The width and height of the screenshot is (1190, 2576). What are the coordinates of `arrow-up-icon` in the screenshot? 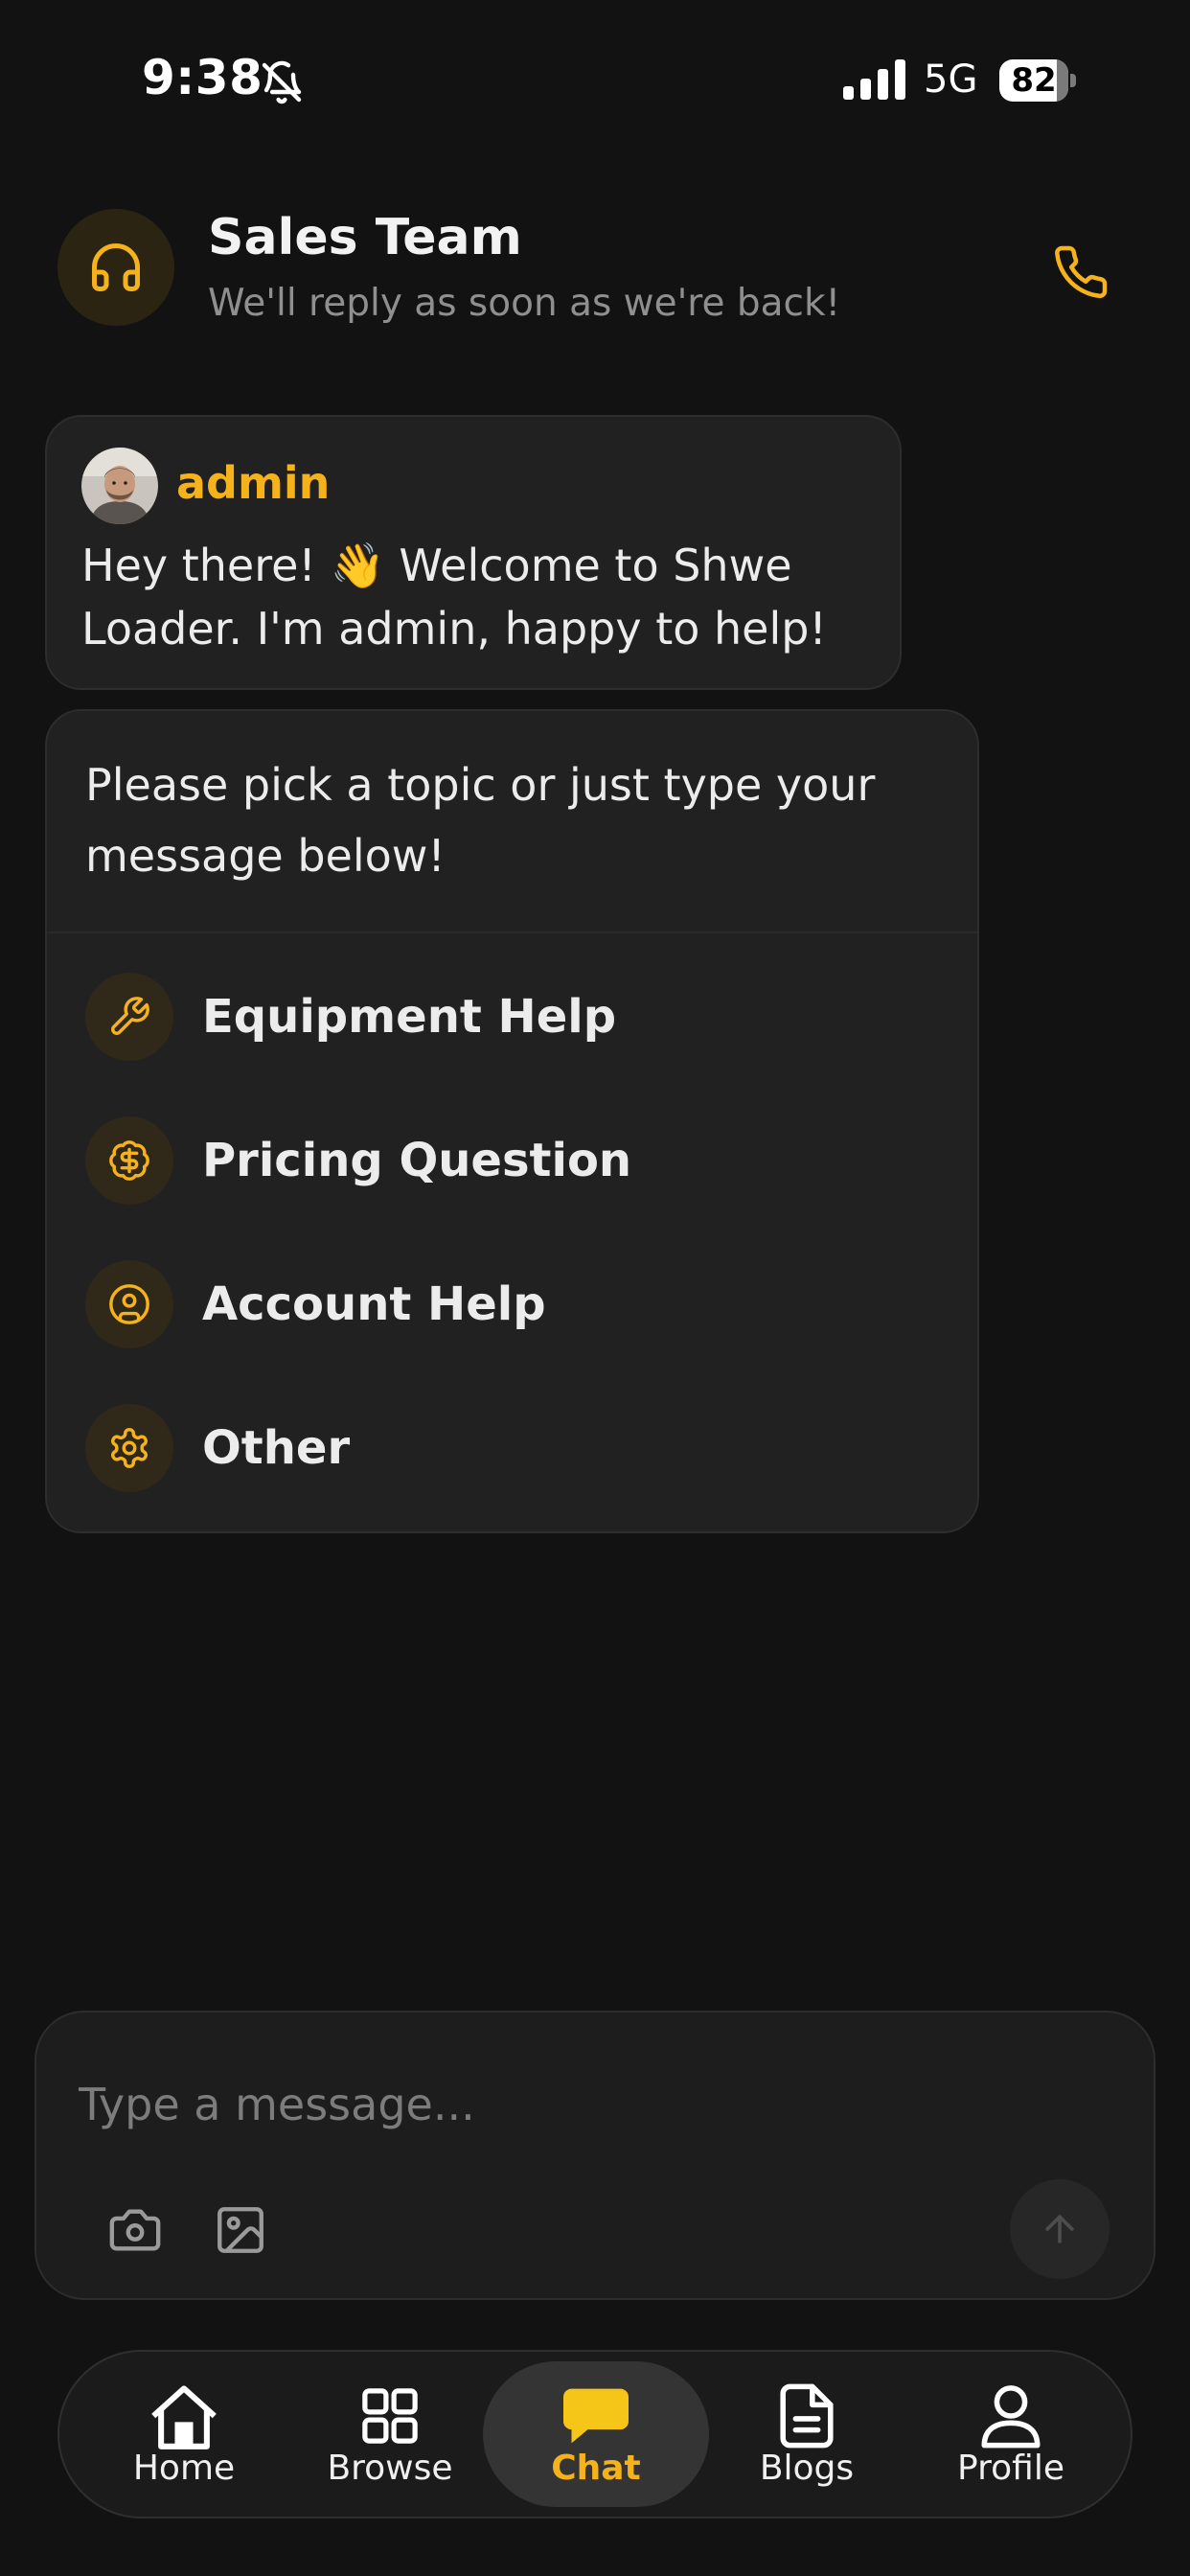 It's located at (1060, 2229).